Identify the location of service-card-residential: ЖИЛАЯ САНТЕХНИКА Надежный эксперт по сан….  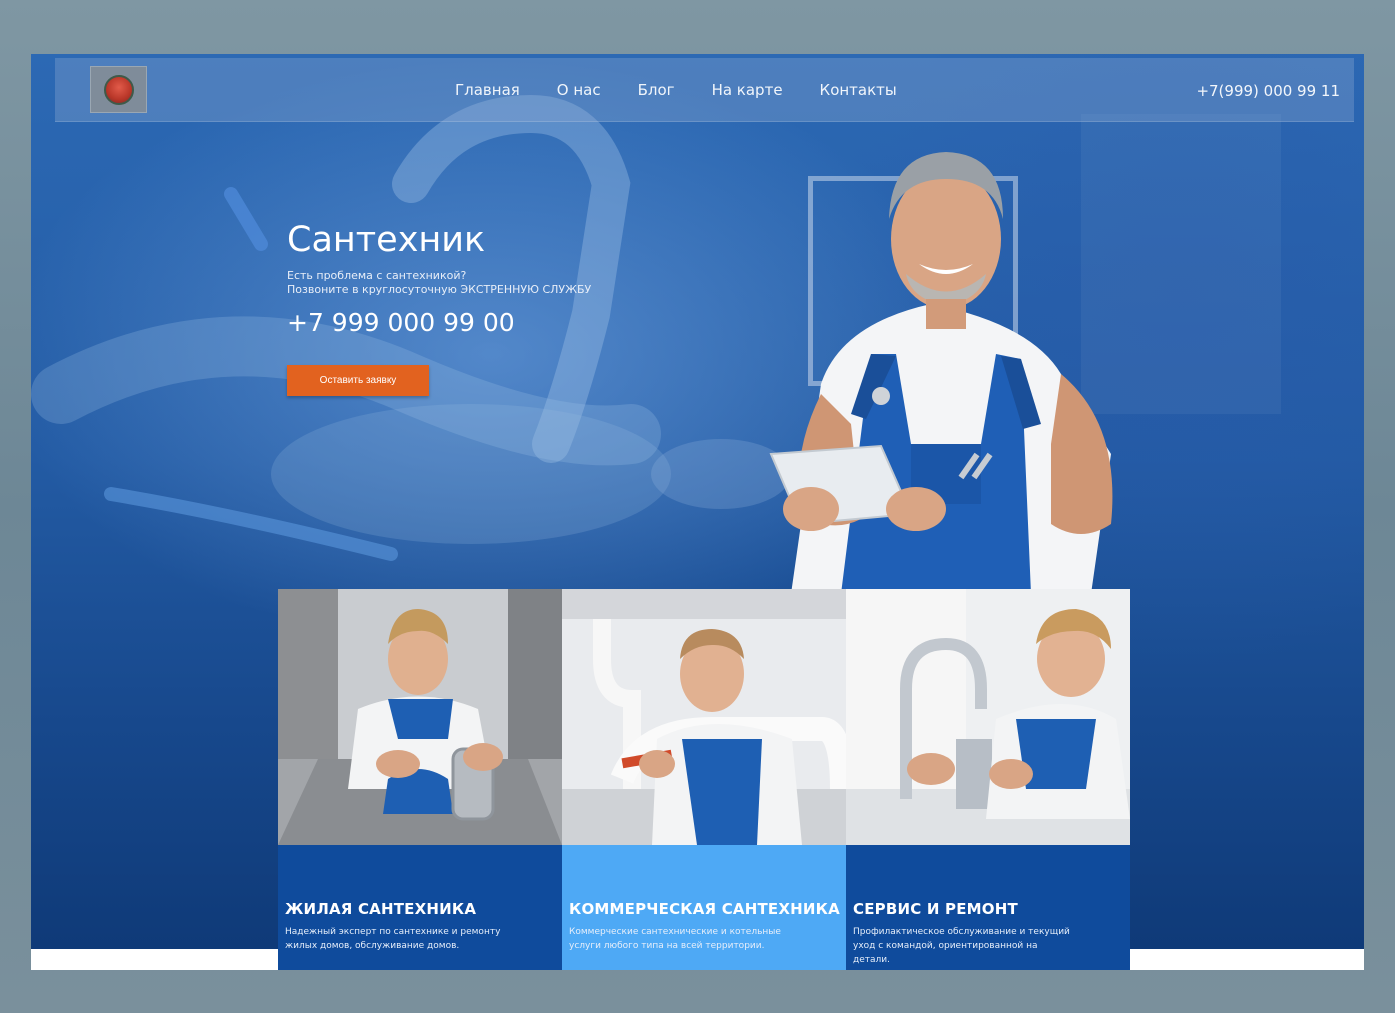
(420, 779).